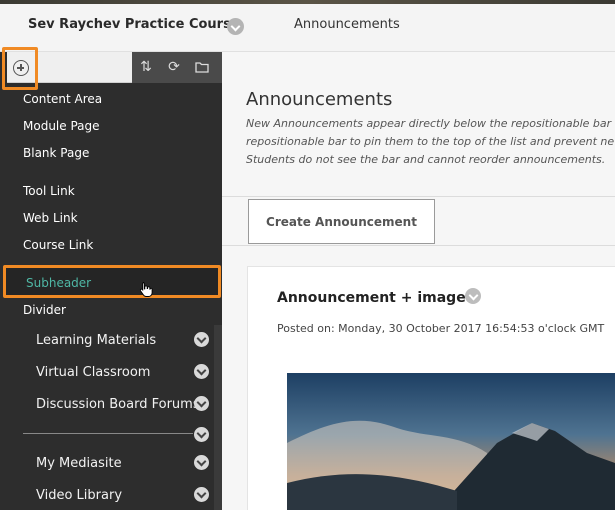 The width and height of the screenshot is (615, 510). What do you see at coordinates (347, 24) in the screenshot?
I see `breadcrumb: Announcements` at bounding box center [347, 24].